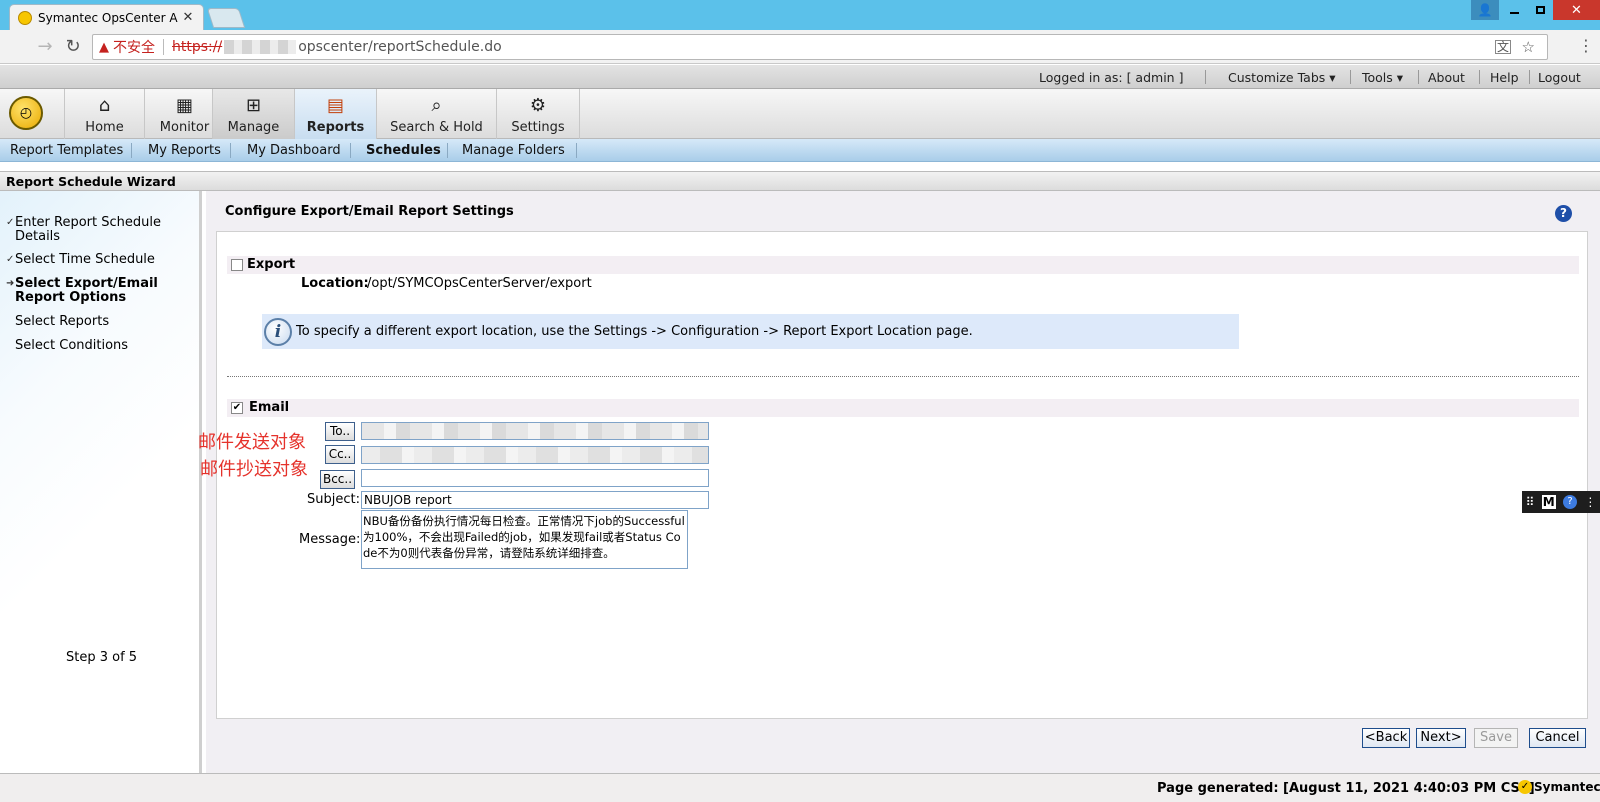 The image size is (1600, 802). I want to click on about-link: About, so click(1446, 77).